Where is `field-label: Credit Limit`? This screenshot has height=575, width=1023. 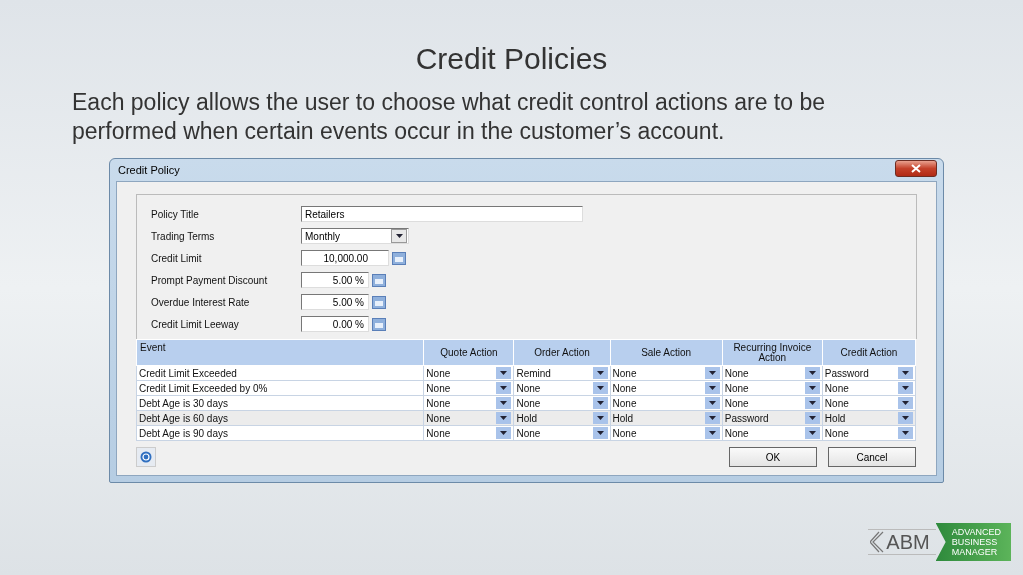
field-label: Credit Limit is located at coordinates (177, 258).